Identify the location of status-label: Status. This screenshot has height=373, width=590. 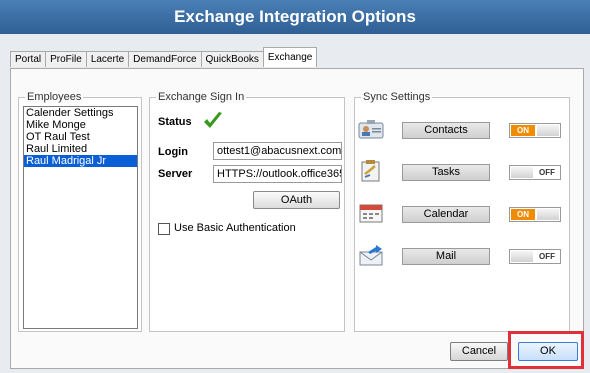
(175, 122).